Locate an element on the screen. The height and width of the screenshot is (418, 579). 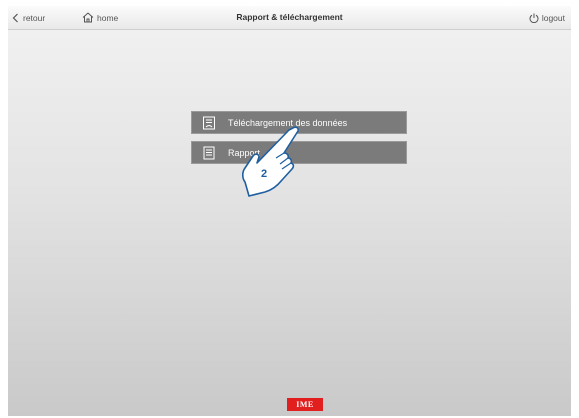
logout-button: logout is located at coordinates (547, 17).